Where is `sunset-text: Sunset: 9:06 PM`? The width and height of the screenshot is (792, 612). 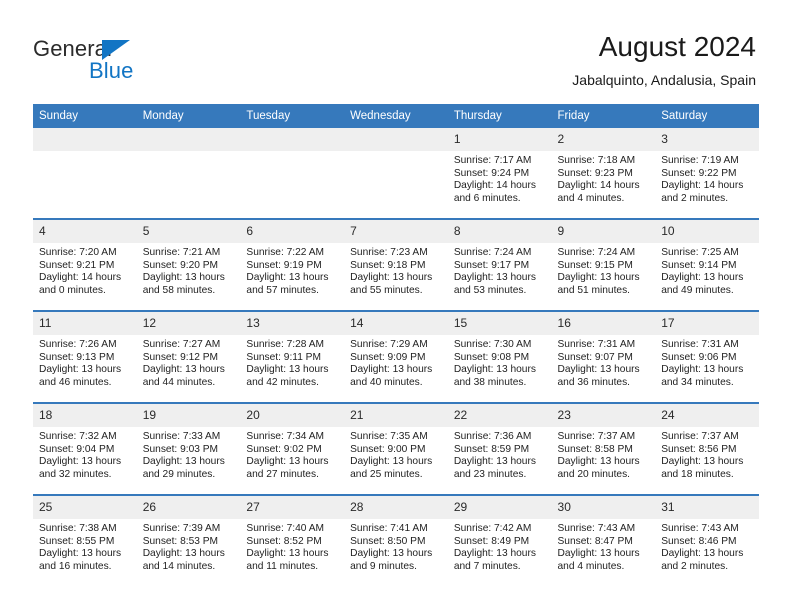 sunset-text: Sunset: 9:06 PM is located at coordinates (699, 357).